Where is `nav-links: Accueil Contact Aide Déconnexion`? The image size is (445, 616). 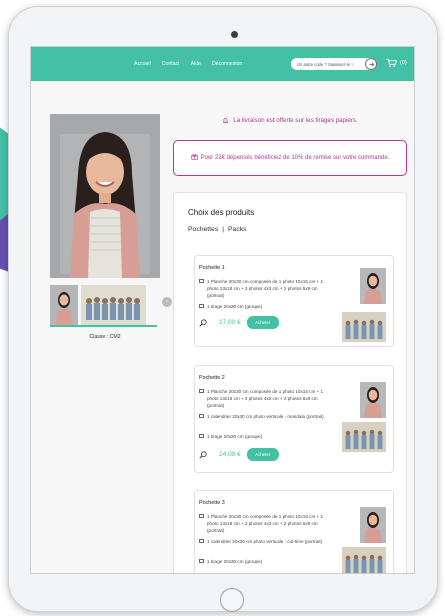 nav-links: Accueil Contact Aide Déconnexion is located at coordinates (188, 64).